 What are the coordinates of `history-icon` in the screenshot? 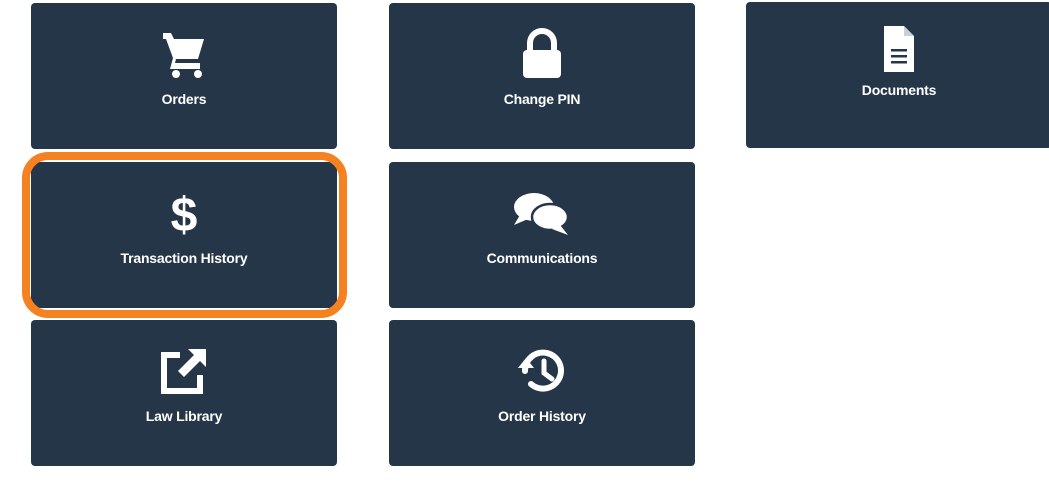 It's located at (542, 371).